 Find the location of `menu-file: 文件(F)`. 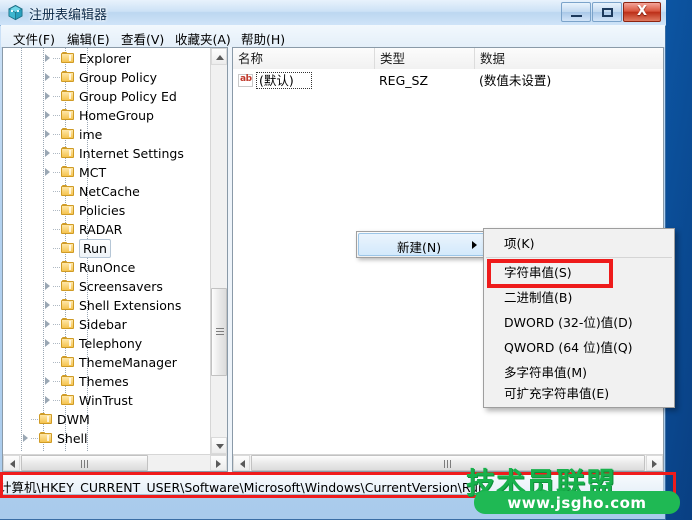

menu-file: 文件(F) is located at coordinates (34, 38).